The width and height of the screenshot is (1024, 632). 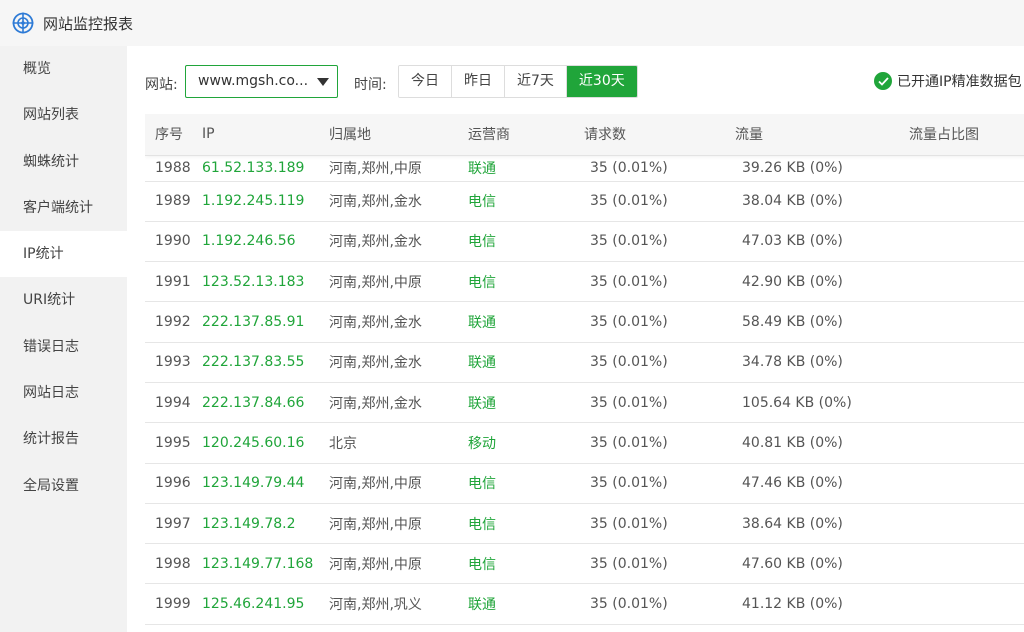 What do you see at coordinates (822, 524) in the screenshot?
I see `row-traffic: 38.64 KB (0%)` at bounding box center [822, 524].